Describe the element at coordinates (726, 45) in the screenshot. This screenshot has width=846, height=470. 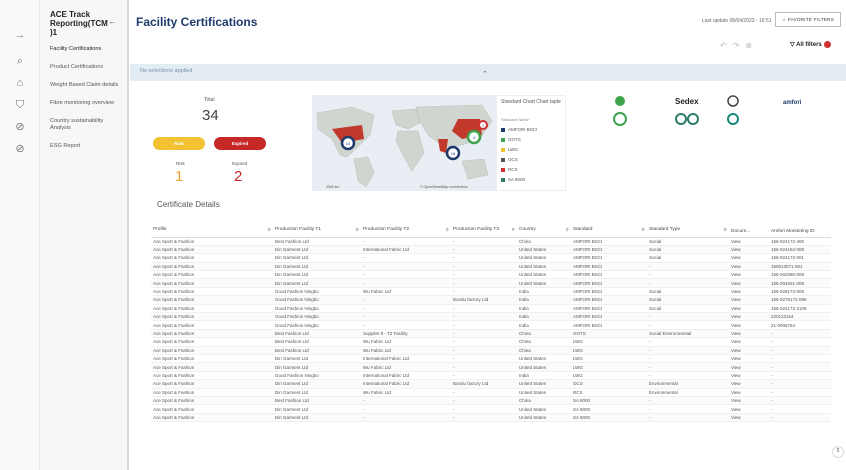
I see `undo-icon: ↶` at that location.